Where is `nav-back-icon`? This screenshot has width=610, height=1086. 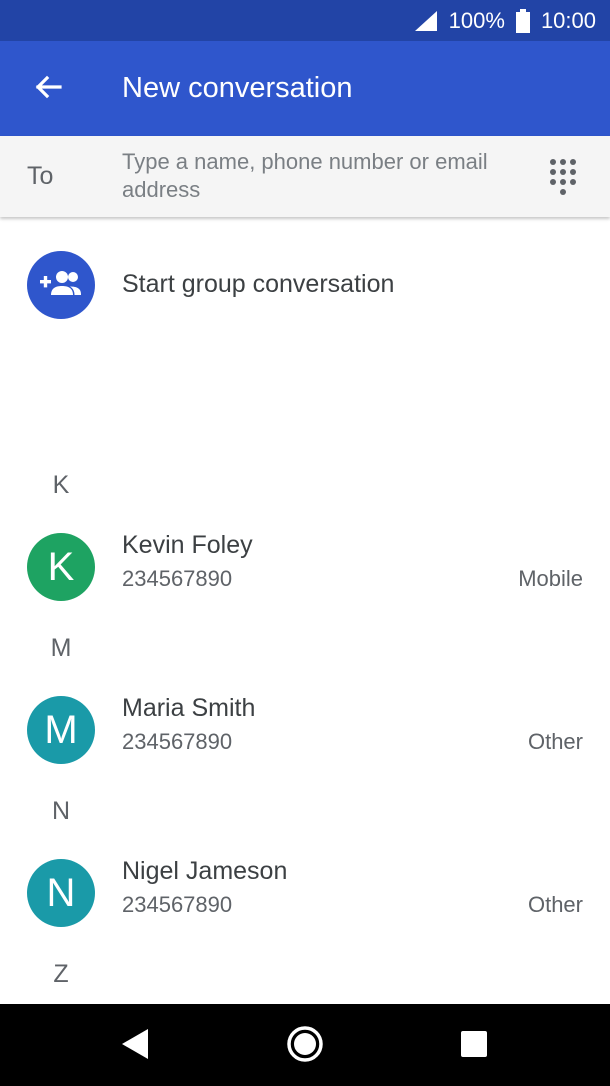
nav-back-icon is located at coordinates (135, 1046).